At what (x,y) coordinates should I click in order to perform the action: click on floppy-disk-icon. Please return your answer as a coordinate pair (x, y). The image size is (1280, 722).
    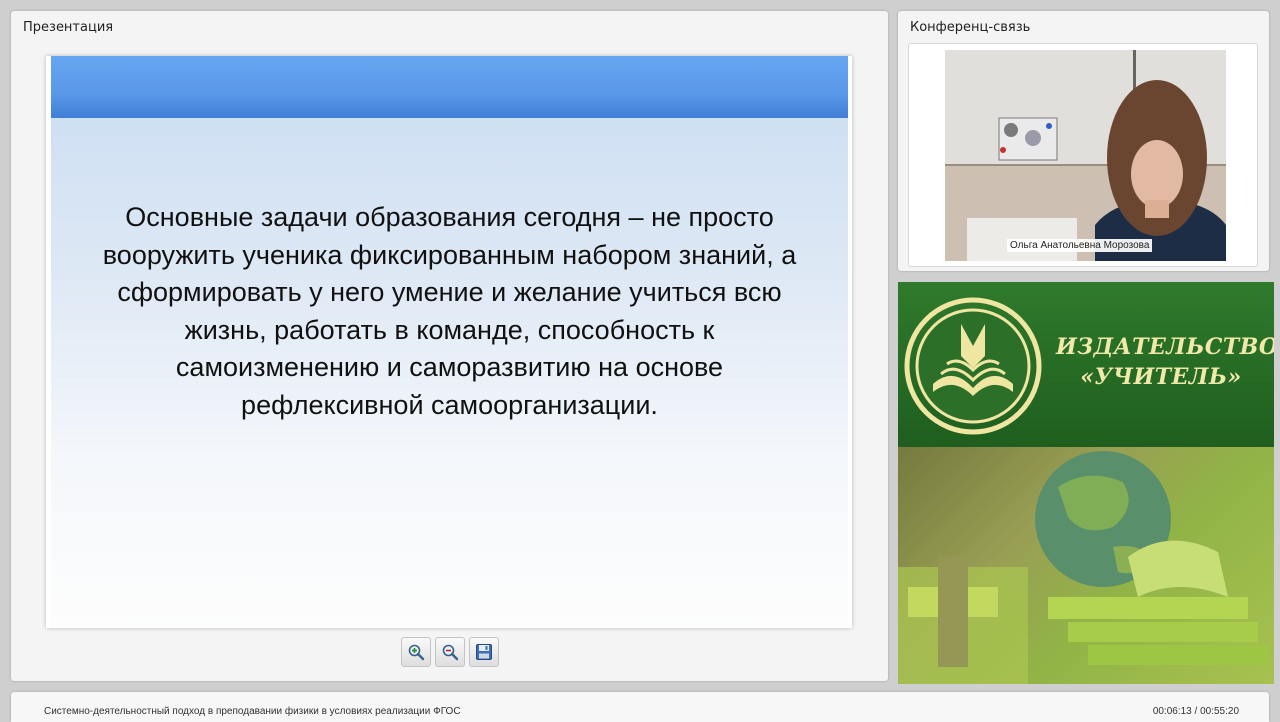
    Looking at the image, I should click on (484, 652).